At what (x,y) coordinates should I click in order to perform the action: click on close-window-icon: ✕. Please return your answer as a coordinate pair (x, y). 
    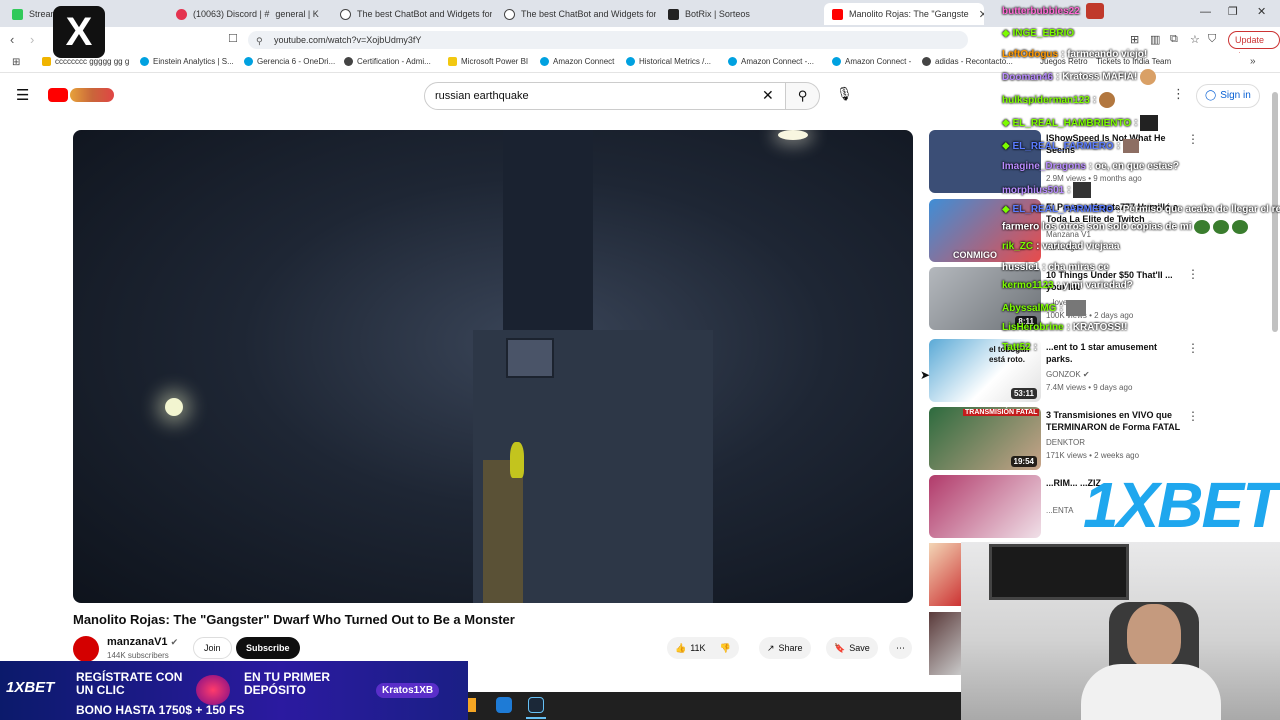
    Looking at the image, I should click on (1261, 11).